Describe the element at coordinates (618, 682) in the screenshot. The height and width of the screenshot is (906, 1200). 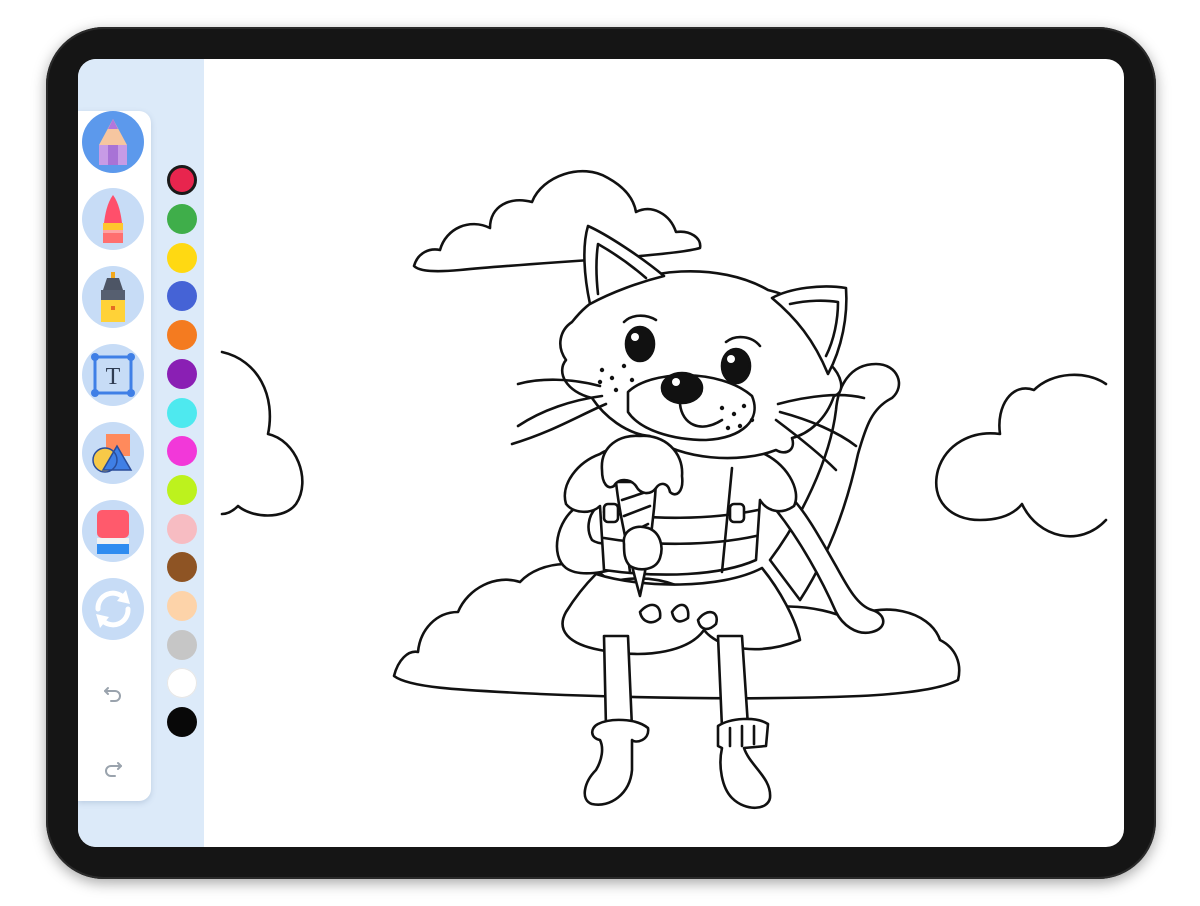
I see `cat-left-leg` at that location.